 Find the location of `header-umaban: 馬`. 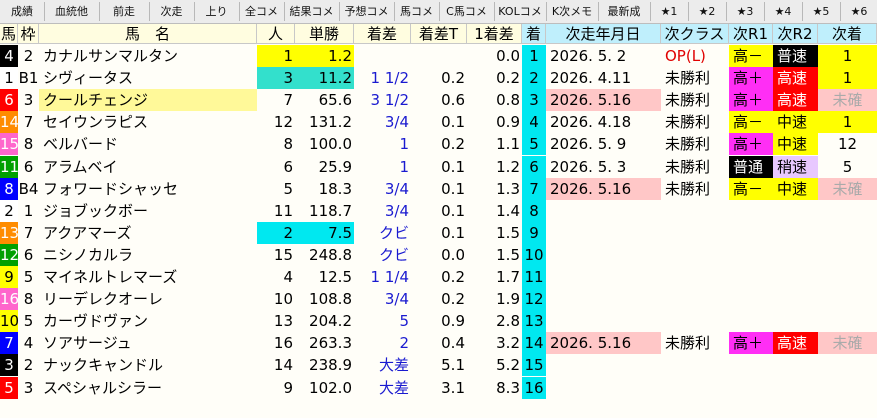

header-umaban: 馬 is located at coordinates (9, 34).